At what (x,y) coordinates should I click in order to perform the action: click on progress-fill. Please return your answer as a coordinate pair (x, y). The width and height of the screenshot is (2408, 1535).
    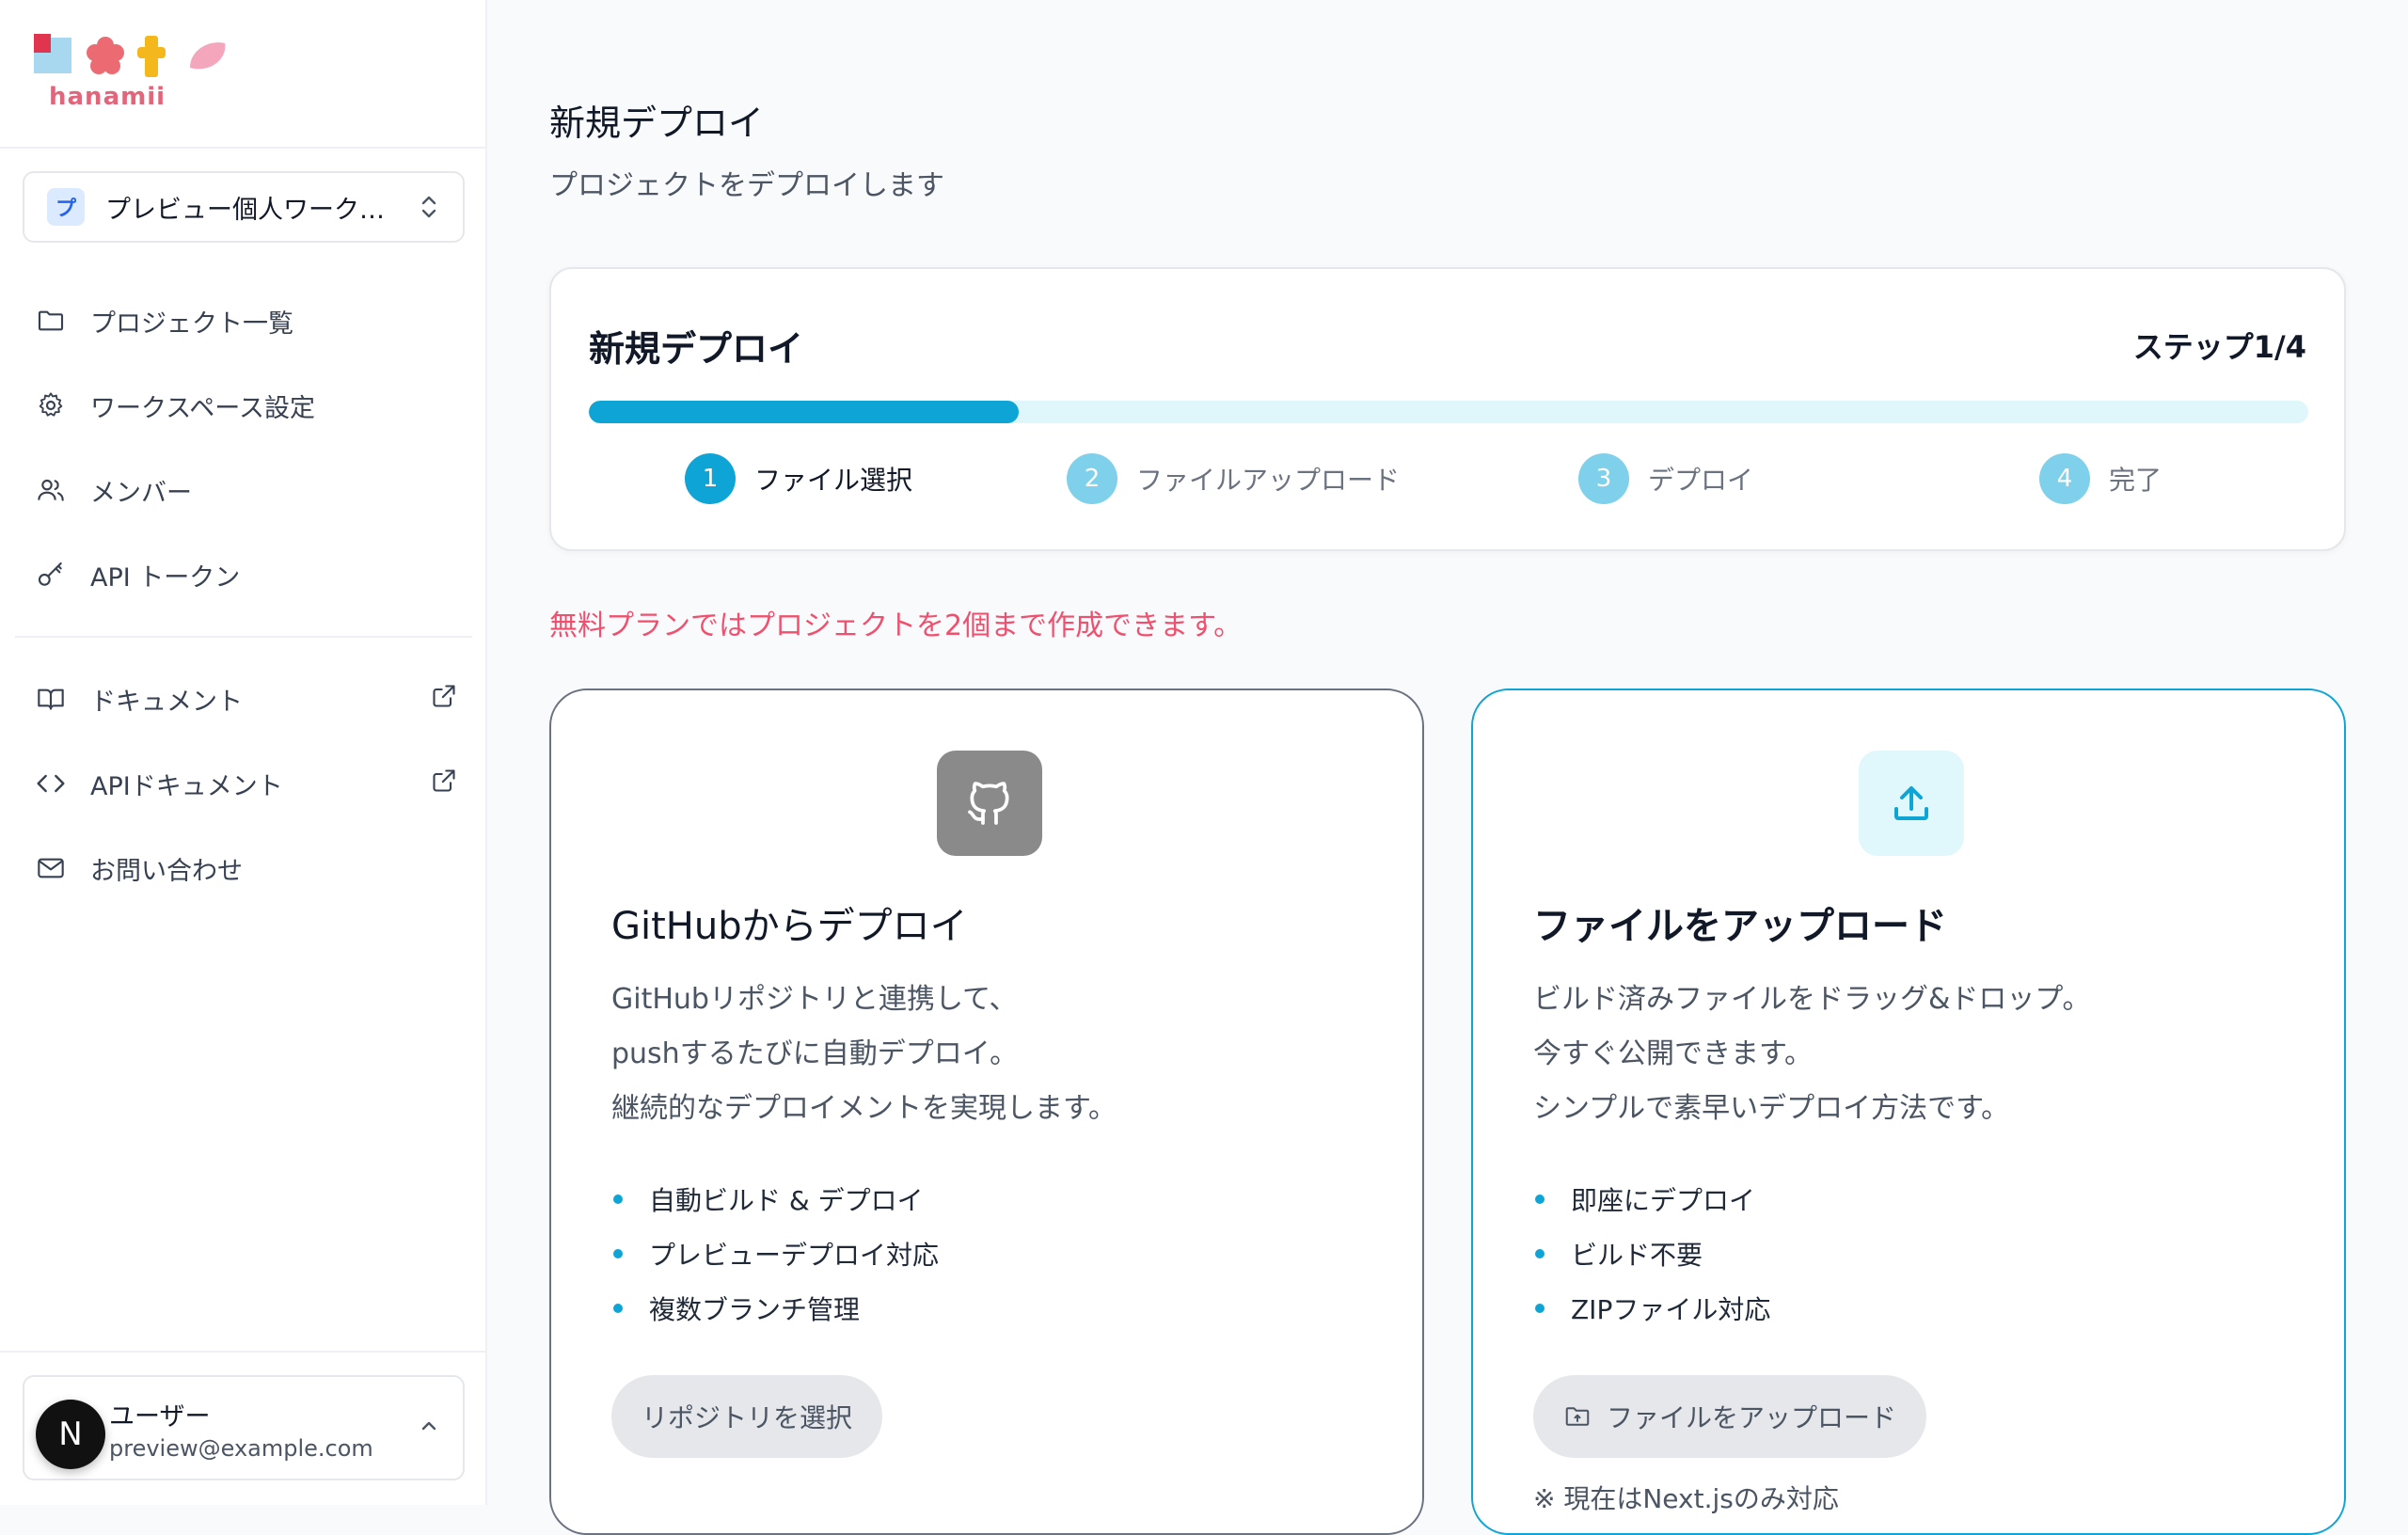
    Looking at the image, I should click on (804, 412).